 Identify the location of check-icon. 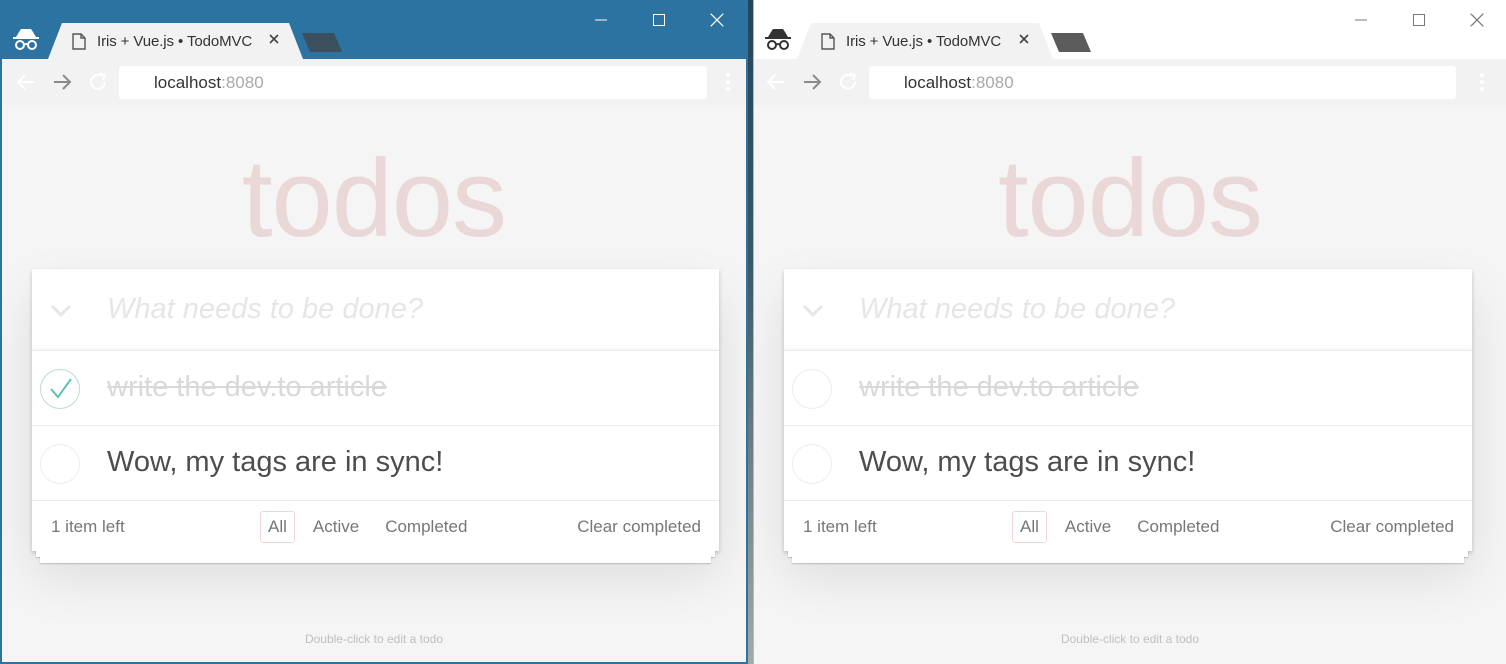
(61, 388).